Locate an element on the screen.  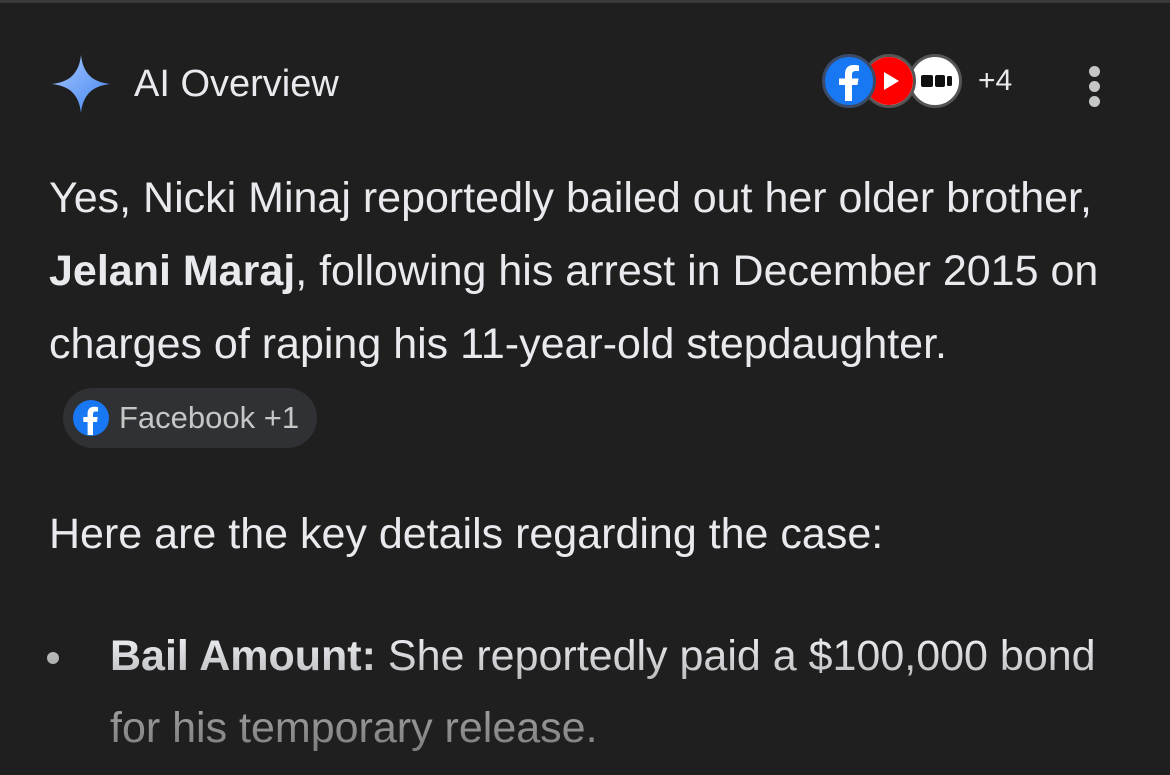
more-options-icon is located at coordinates (1095, 86).